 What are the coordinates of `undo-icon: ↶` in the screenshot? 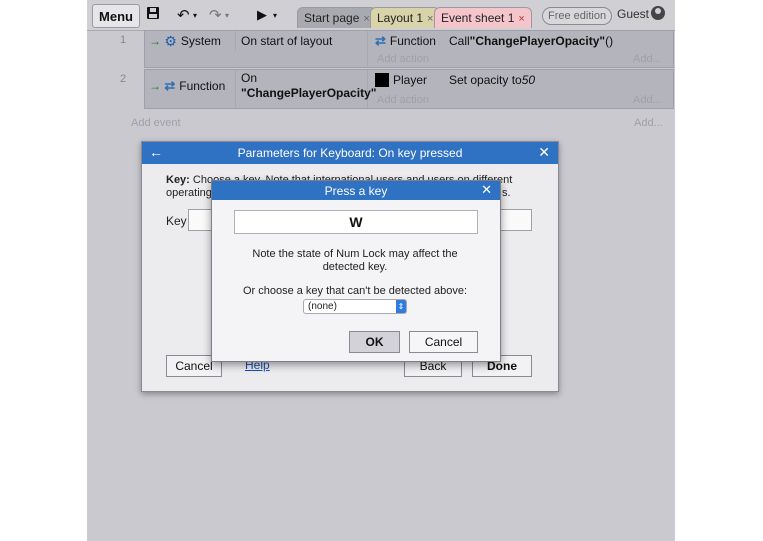 It's located at (183, 15).